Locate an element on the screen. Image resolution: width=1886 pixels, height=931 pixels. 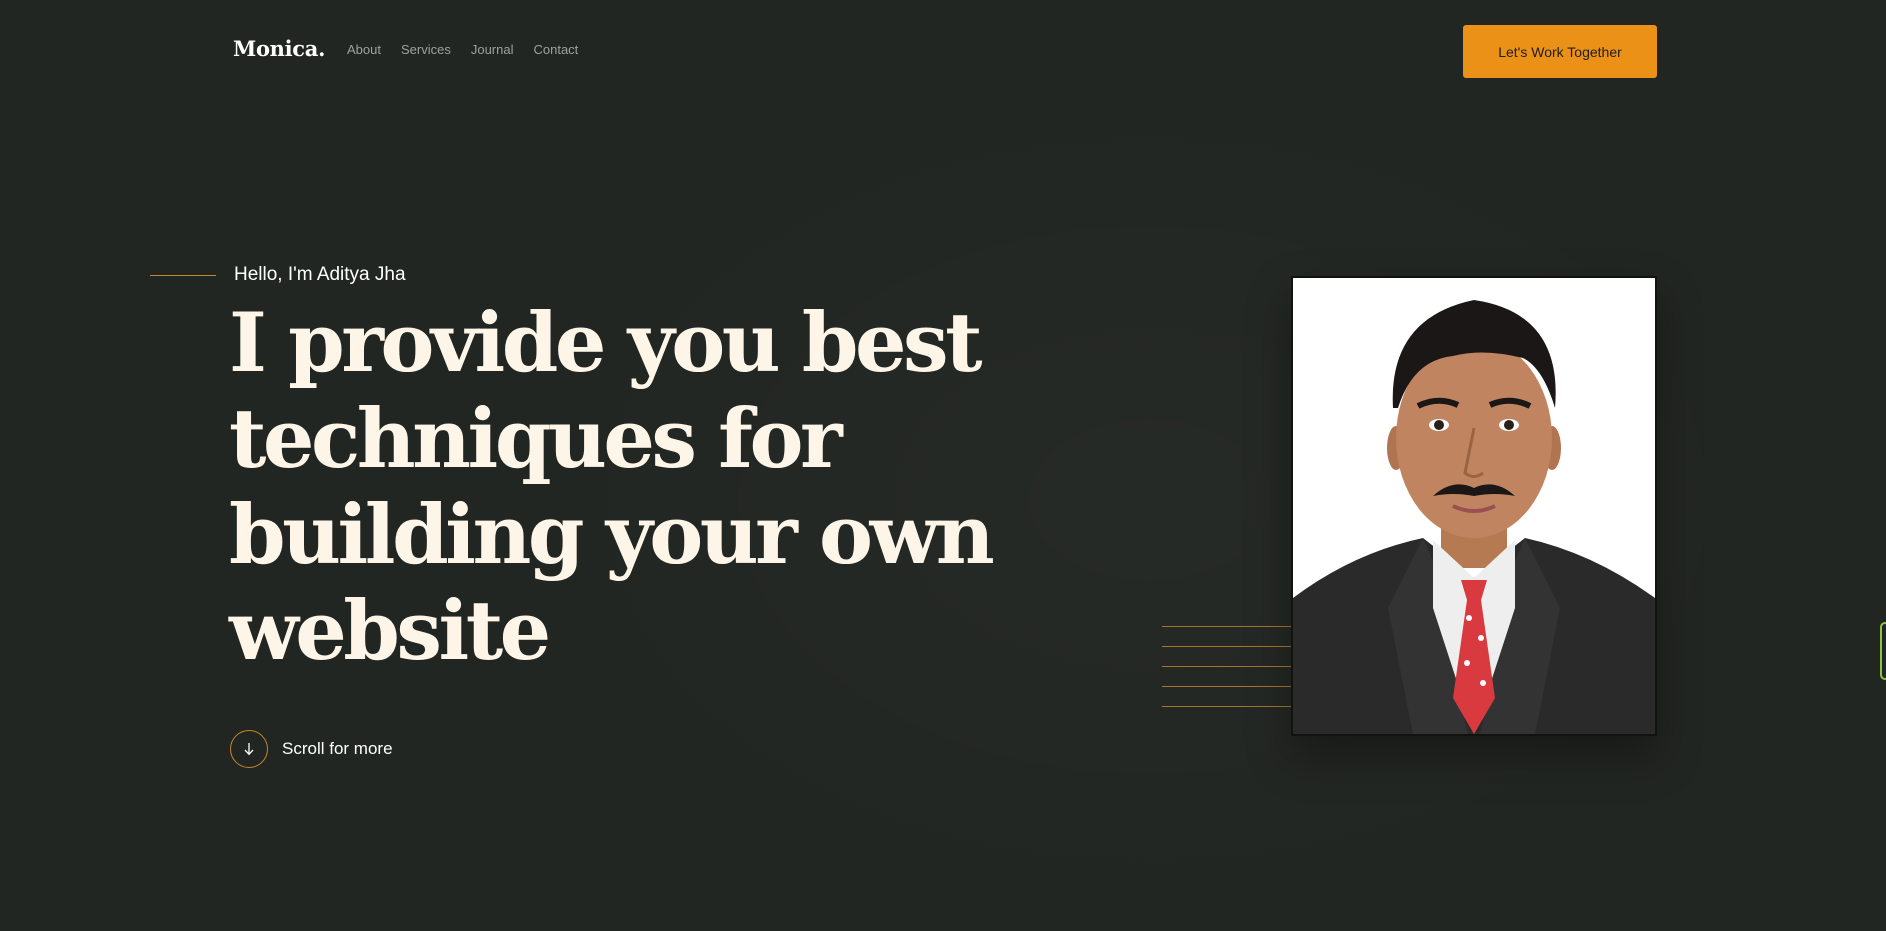
nav-link-about: About is located at coordinates (364, 50).